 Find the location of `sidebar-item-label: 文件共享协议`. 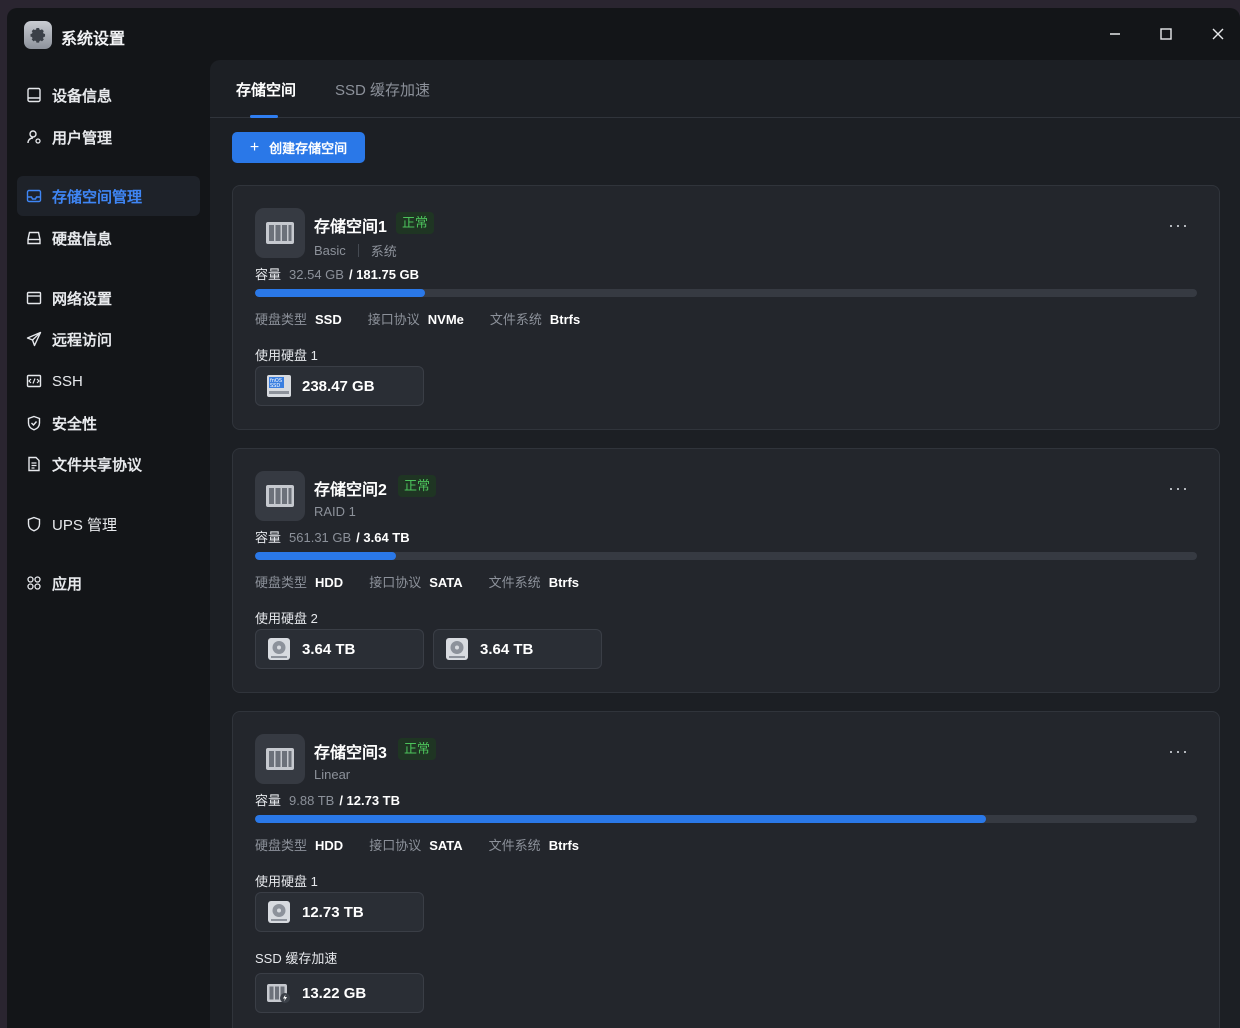

sidebar-item-label: 文件共享协议 is located at coordinates (97, 465).